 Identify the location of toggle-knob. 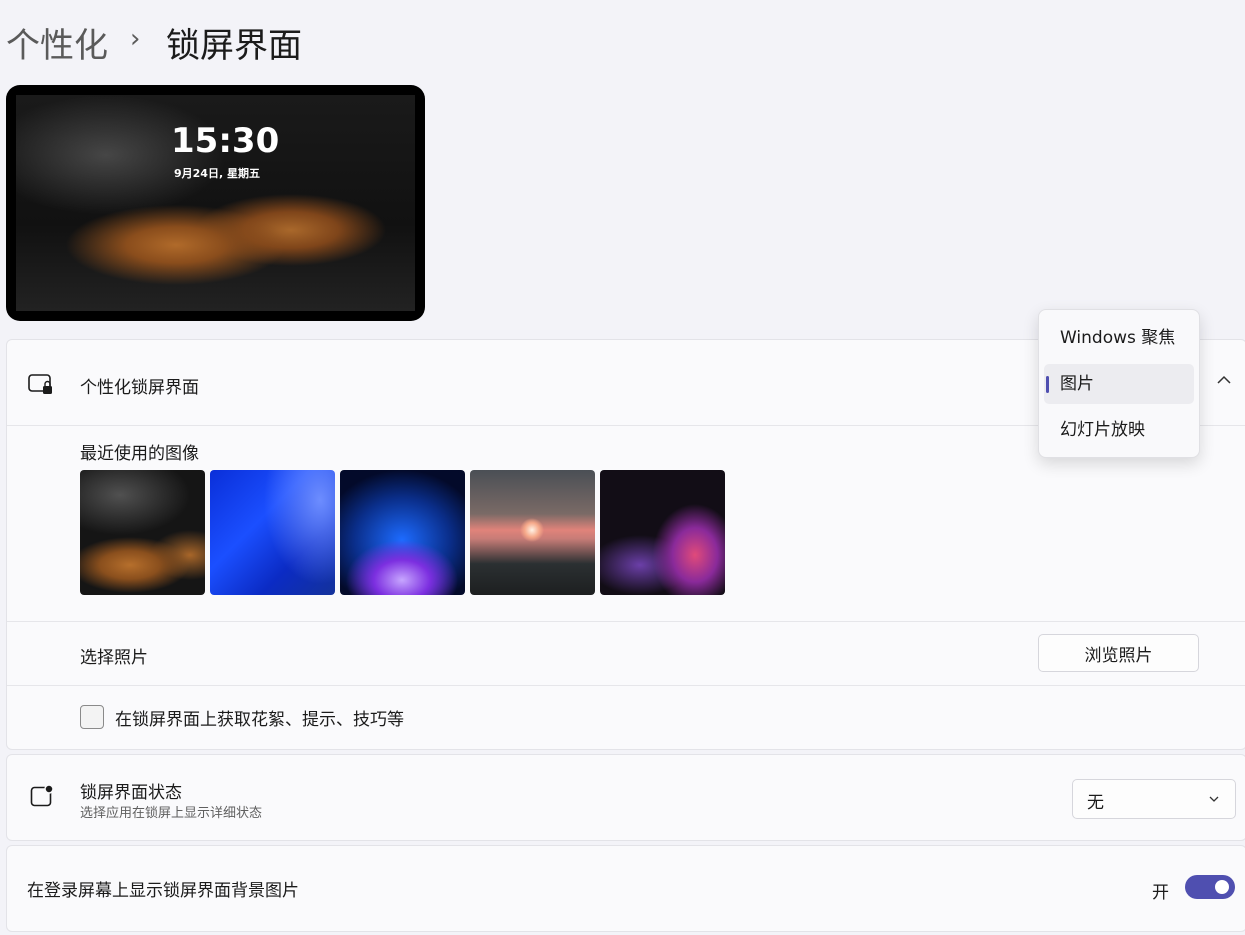
(1222, 887).